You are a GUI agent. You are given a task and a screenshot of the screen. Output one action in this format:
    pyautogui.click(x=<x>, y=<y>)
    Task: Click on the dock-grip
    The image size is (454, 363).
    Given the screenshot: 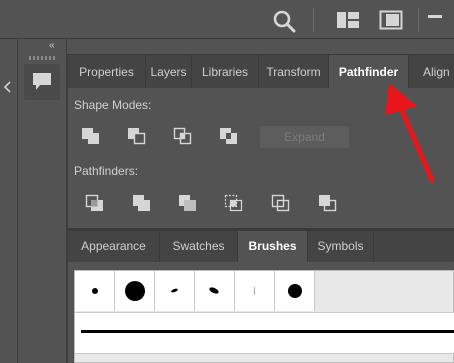 What is the action you would take?
    pyautogui.click(x=42, y=58)
    